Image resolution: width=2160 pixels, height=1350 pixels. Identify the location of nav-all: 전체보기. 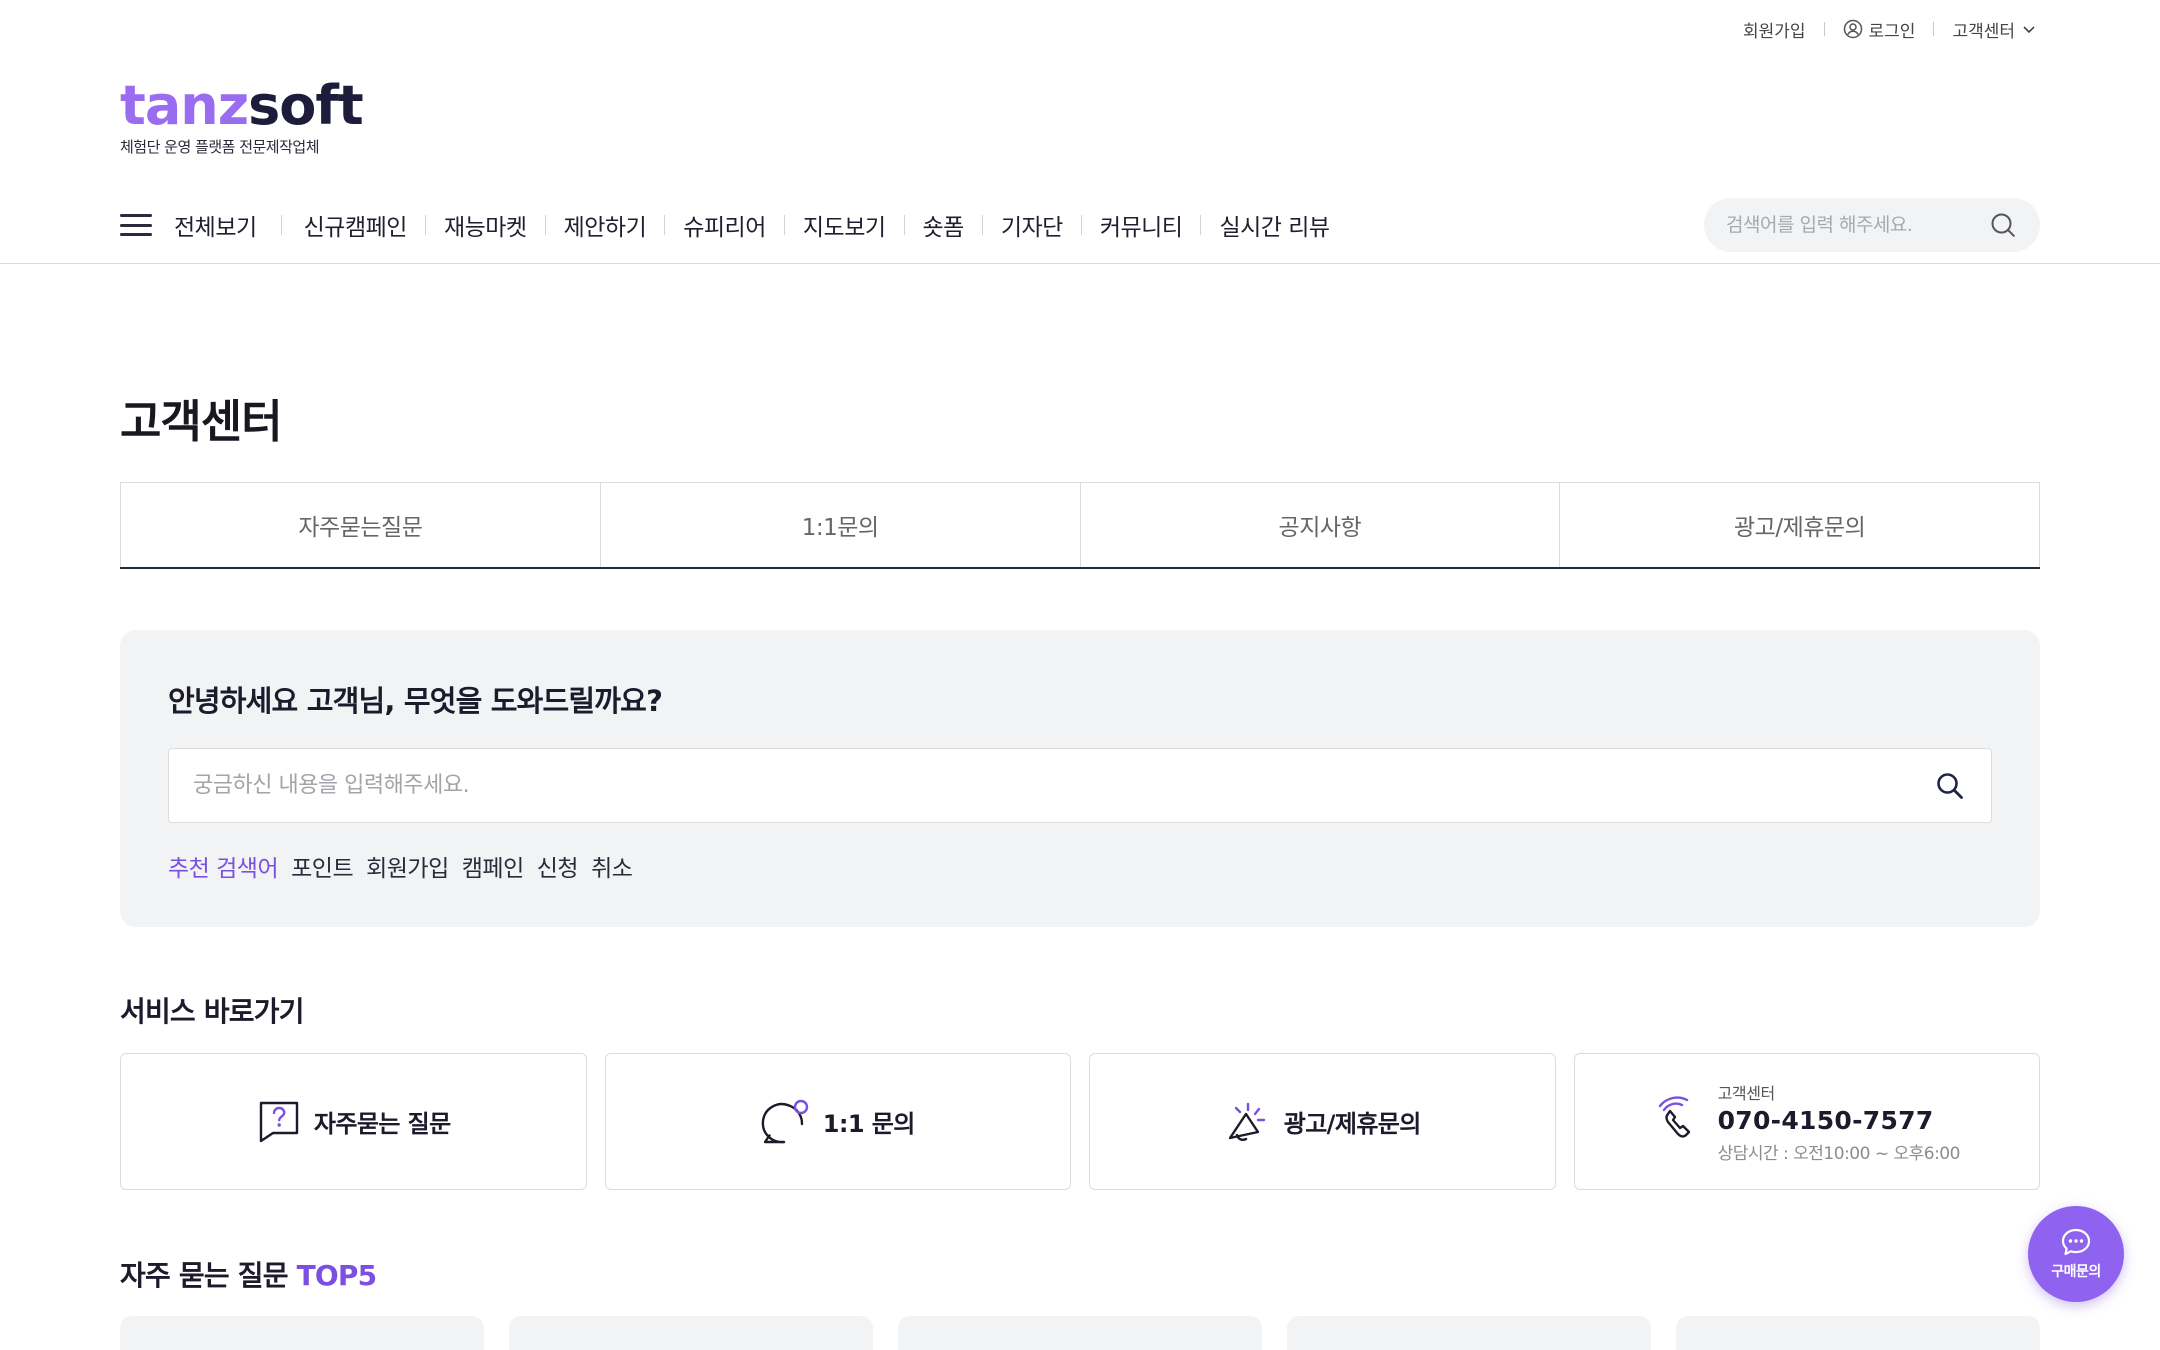
(215, 225).